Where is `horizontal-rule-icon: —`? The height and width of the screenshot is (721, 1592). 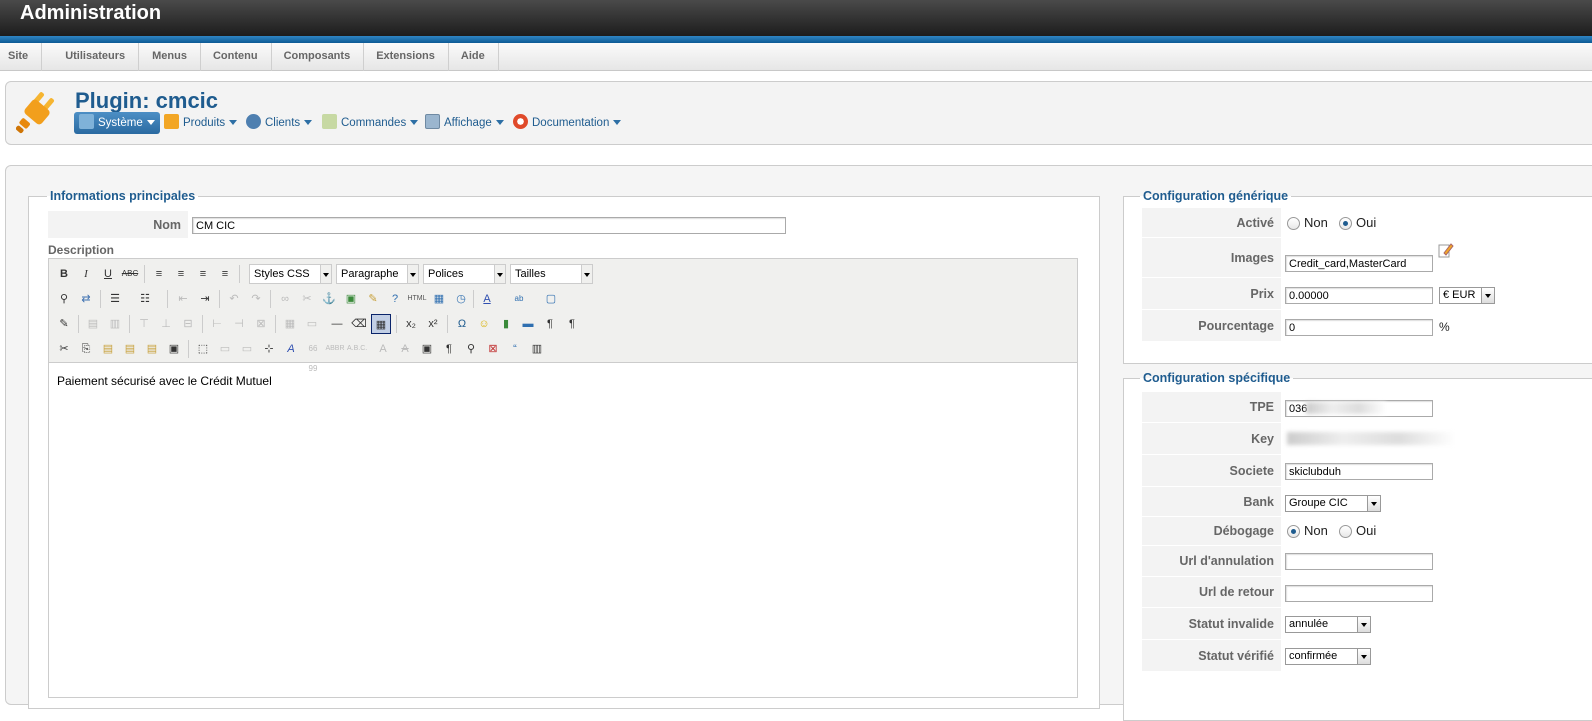
horizontal-rule-icon: — is located at coordinates (337, 324).